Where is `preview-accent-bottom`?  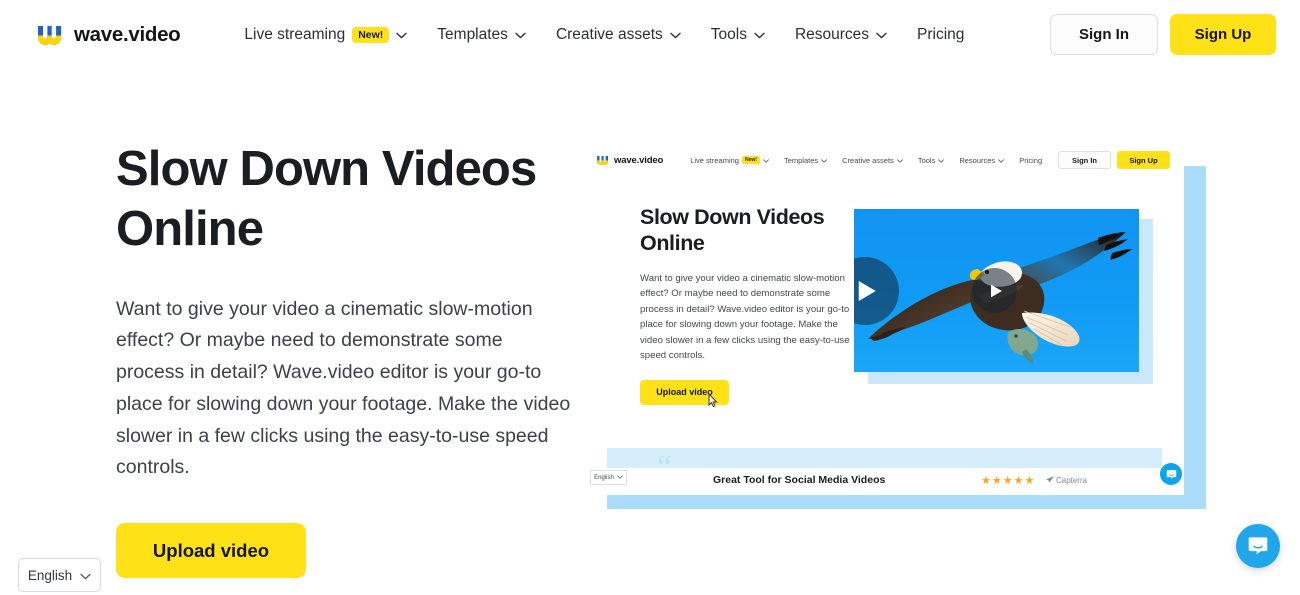 preview-accent-bottom is located at coordinates (906, 501).